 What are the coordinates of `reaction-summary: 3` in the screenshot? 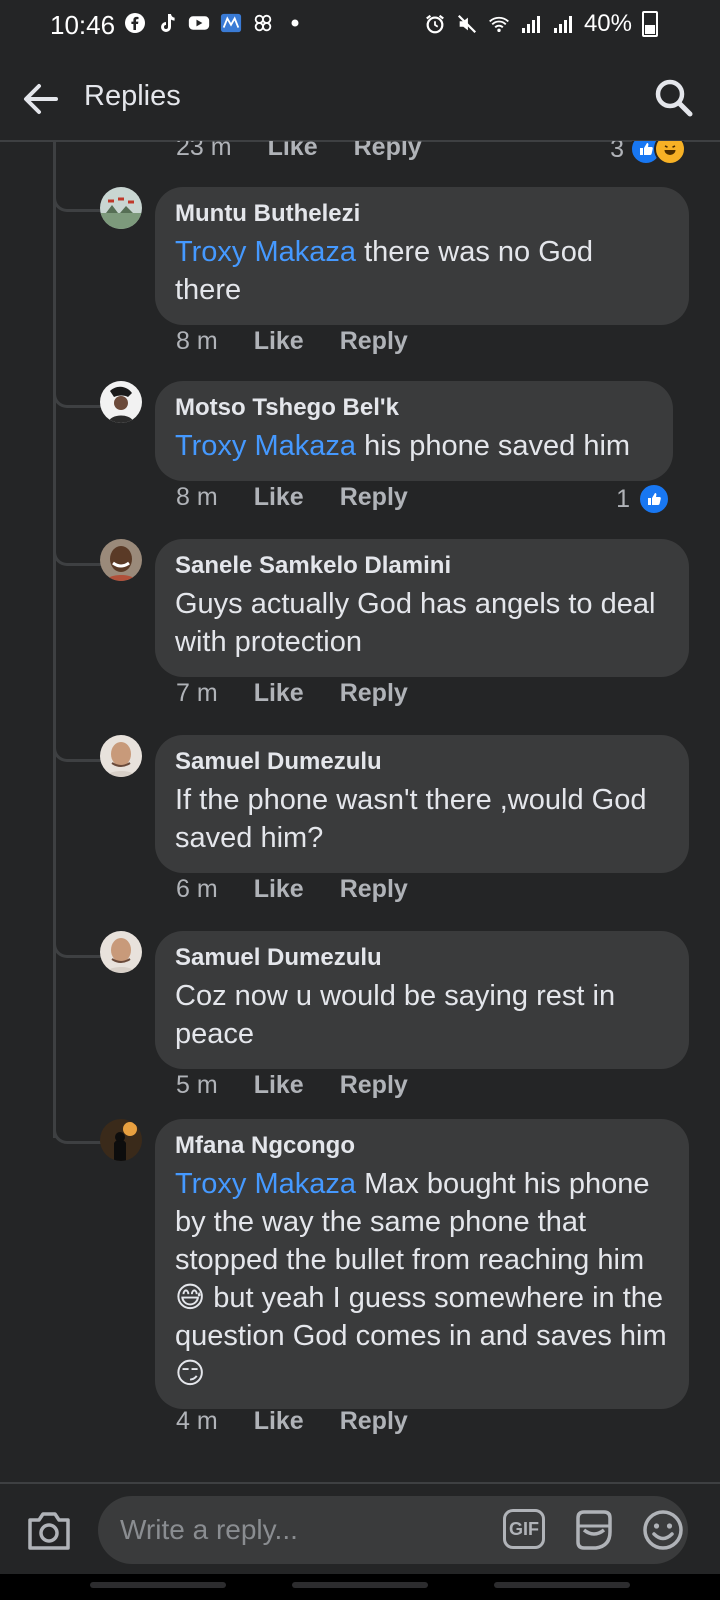 It's located at (648, 153).